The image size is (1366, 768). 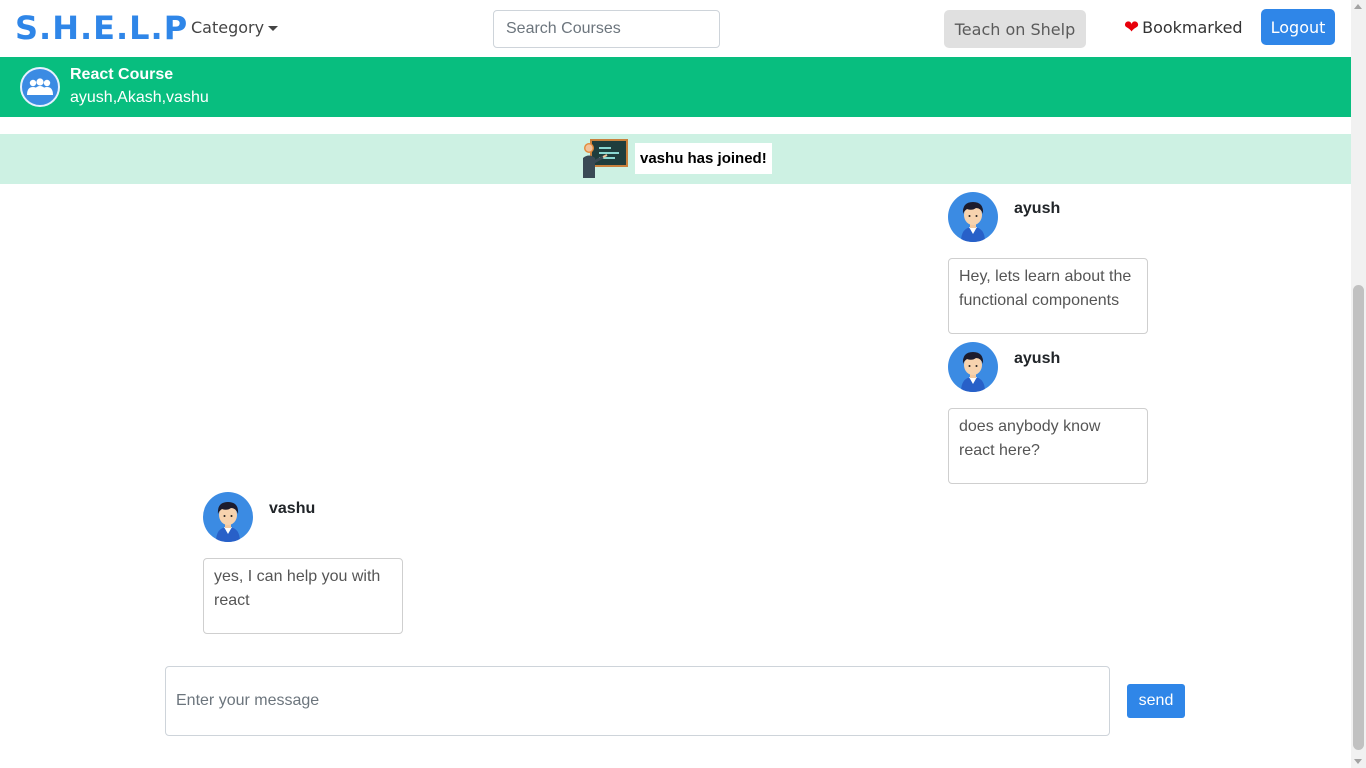 I want to click on message-author: vashu, so click(x=292, y=508).